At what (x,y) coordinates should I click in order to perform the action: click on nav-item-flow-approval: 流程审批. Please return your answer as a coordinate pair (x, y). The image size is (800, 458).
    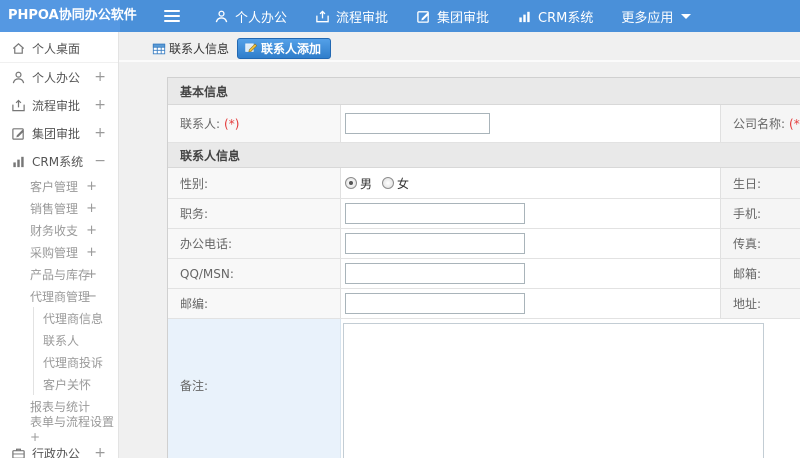
    Looking at the image, I should click on (351, 16).